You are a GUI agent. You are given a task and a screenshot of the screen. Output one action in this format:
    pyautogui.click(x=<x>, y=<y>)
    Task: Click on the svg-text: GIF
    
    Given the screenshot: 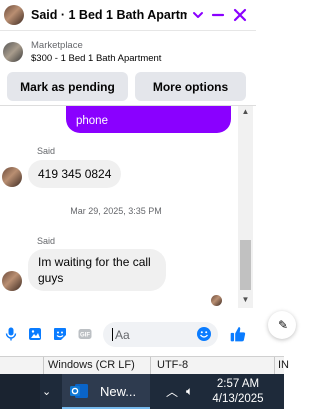 What is the action you would take?
    pyautogui.click(x=85, y=336)
    